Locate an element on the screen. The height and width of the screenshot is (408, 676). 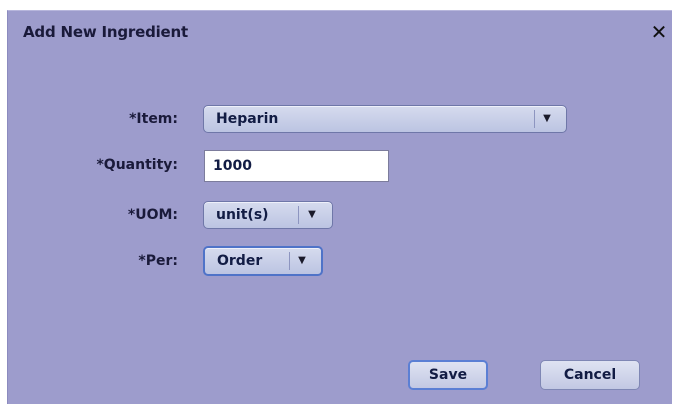
cancel-button: Cancel is located at coordinates (590, 375).